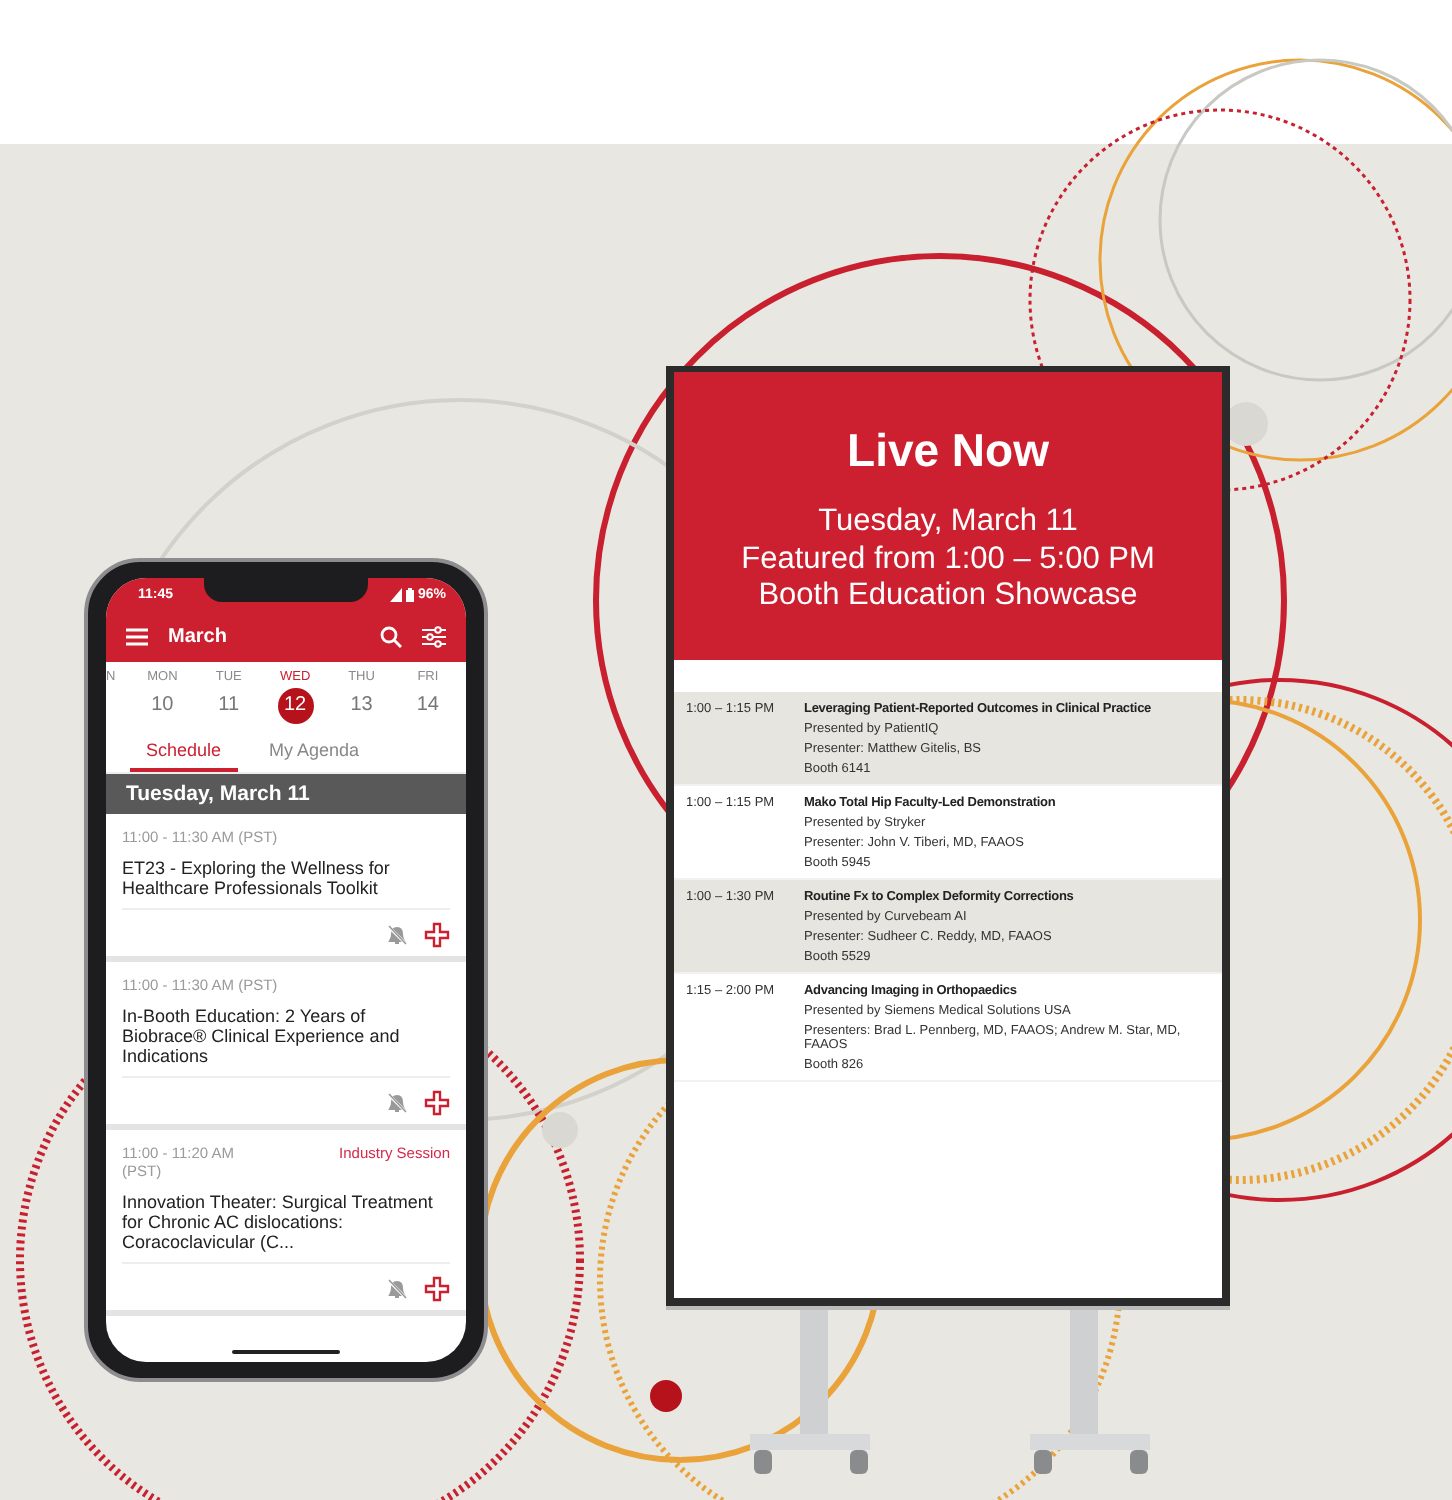 The image size is (1452, 1500). Describe the element at coordinates (409, 595) in the screenshot. I see `battery-icon` at that location.